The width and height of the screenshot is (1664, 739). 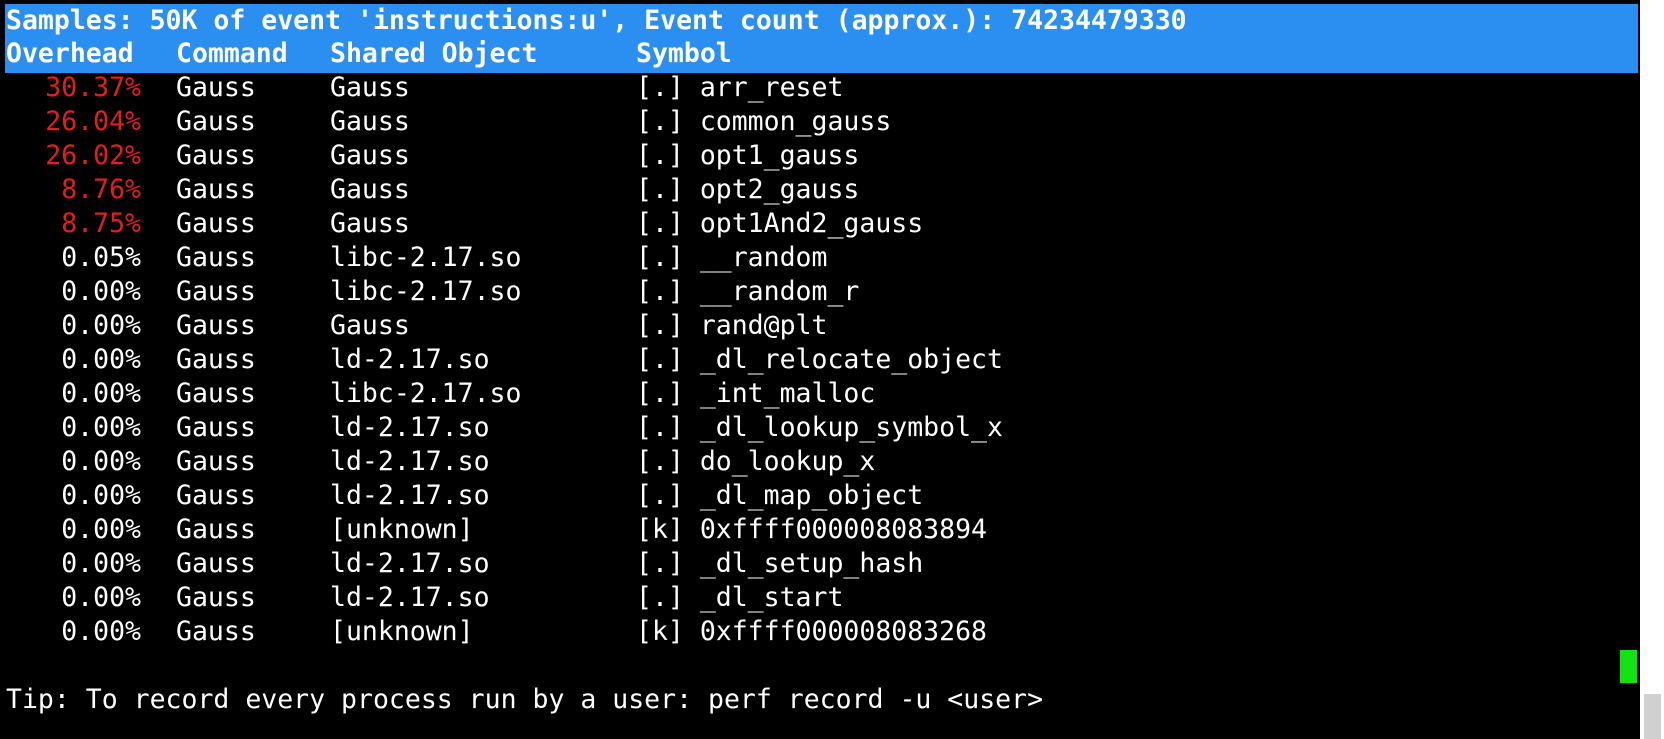 I want to click on table-row: 0.00% Gauss Gauss [.] rand@plt, so click(x=416, y=326).